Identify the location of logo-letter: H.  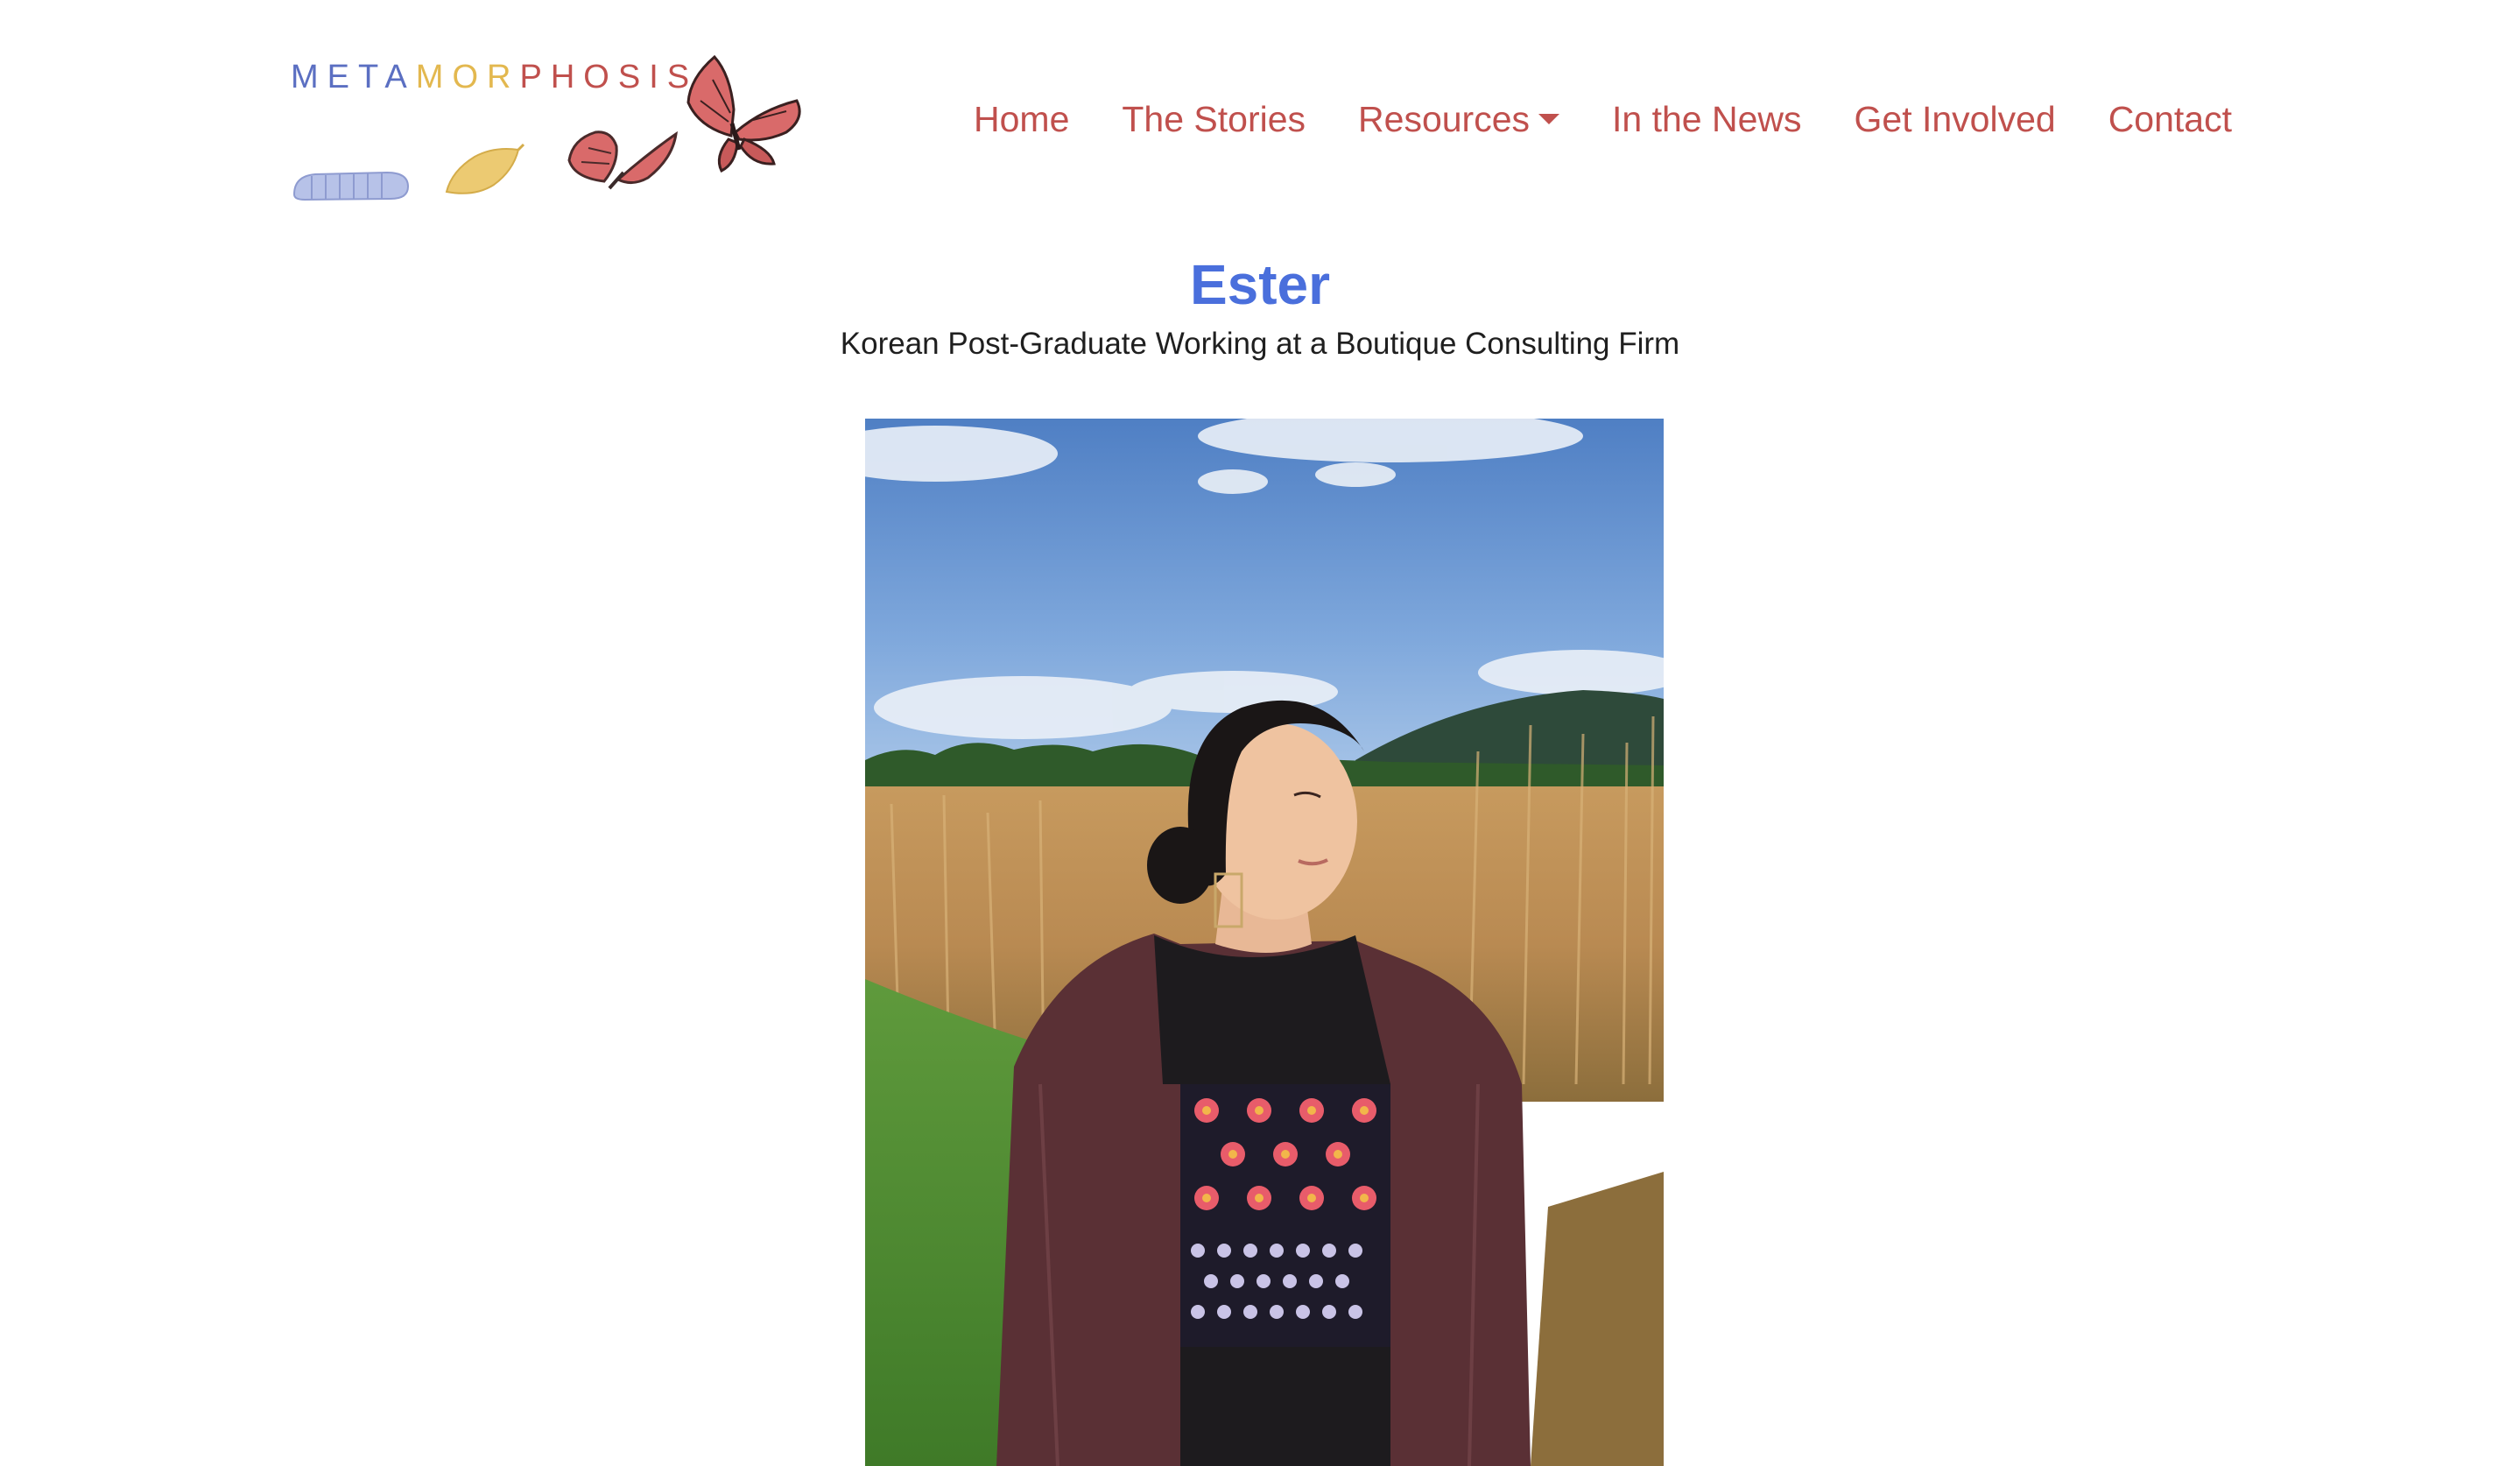
(567, 77).